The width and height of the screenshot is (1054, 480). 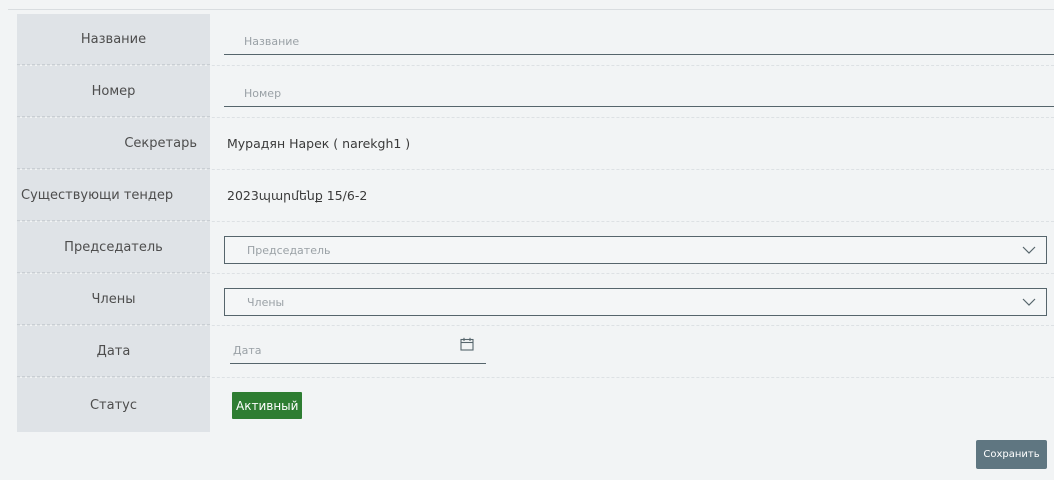 I want to click on chairman-select: Председатель, so click(x=635, y=250).